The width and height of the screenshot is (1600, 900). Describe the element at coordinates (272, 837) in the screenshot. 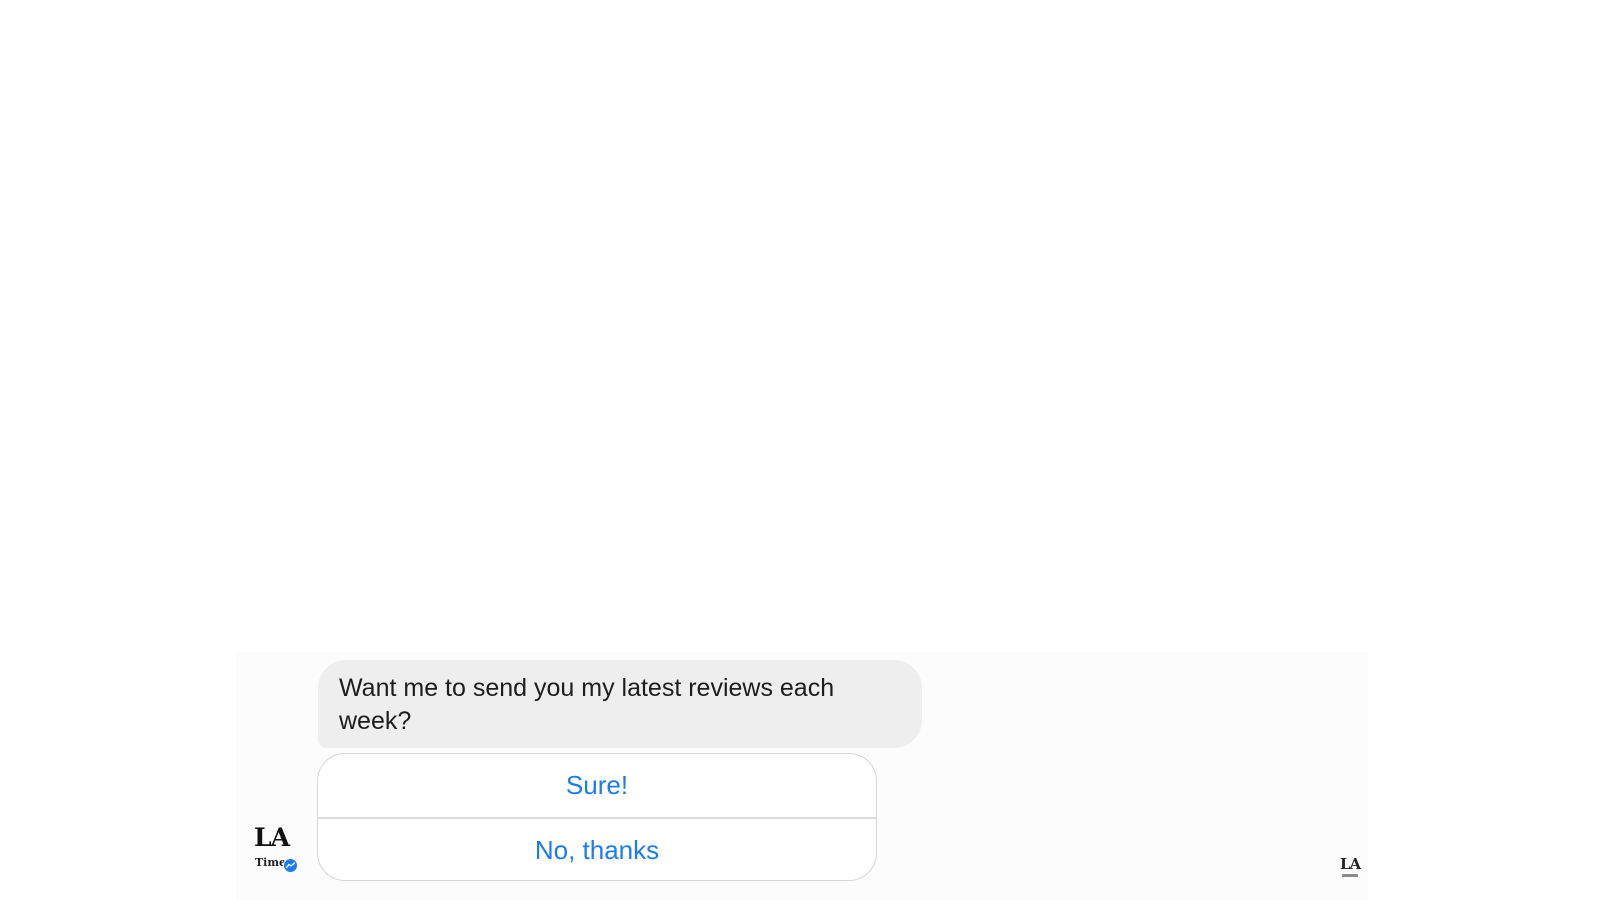

I see `sender-avatar-monogram: LA` at that location.